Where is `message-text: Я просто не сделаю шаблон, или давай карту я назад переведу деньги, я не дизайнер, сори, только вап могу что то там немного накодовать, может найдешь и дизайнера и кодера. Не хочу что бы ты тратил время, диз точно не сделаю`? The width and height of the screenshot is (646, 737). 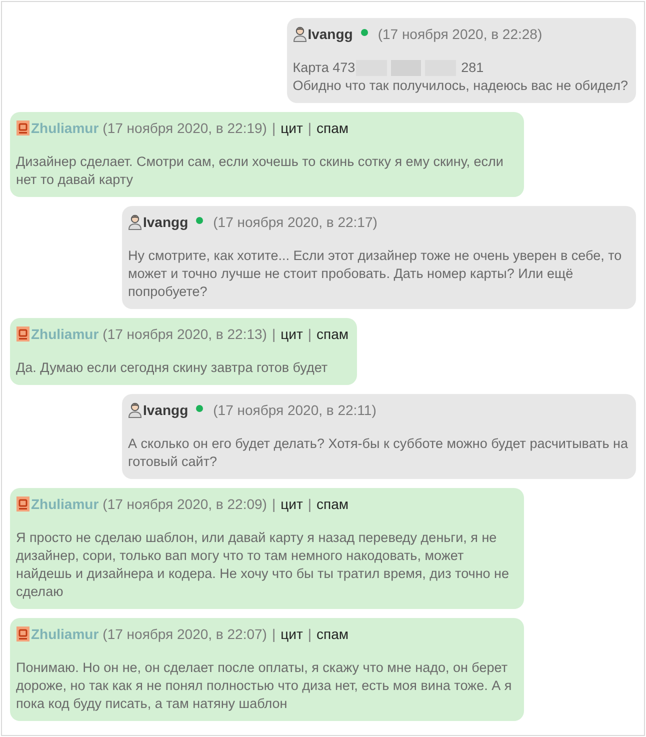 message-text: Я просто не сделаю шаблон, или давай карту я назад переведу деньги, я не дизайнер, сори, только вап могу что то там немного накодовать, может найдешь и дизайнера и кодера. Не хочу что бы ты тратил время, диз точно не сделаю is located at coordinates (263, 565).